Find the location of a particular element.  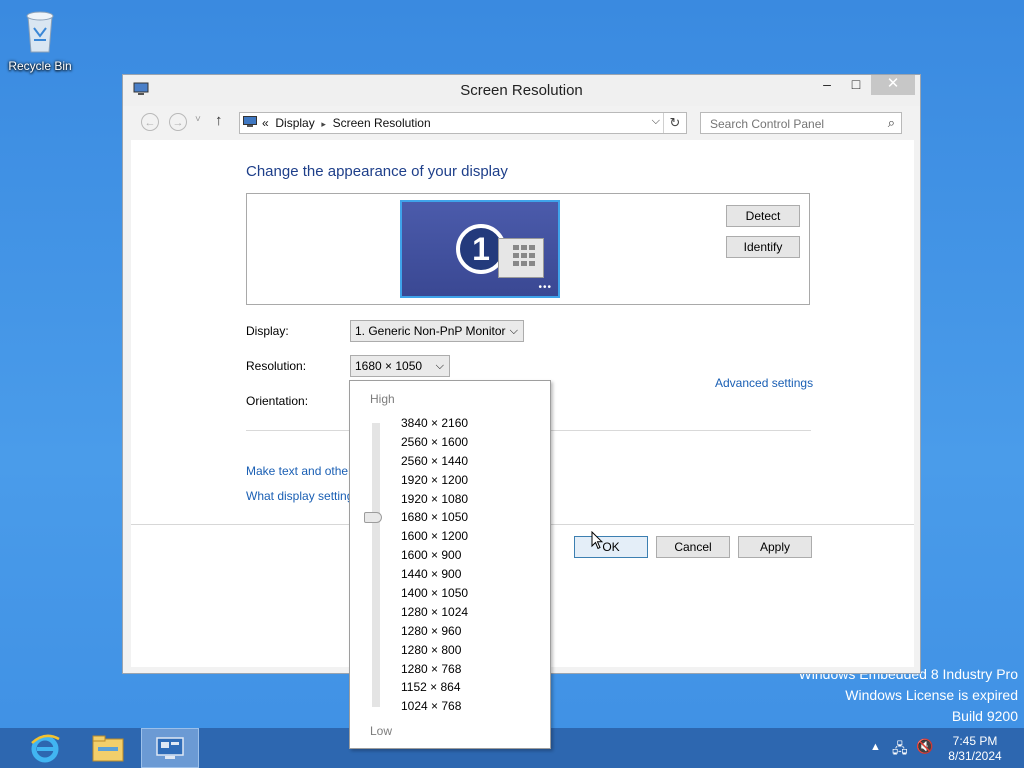

display-label: Display: is located at coordinates (267, 331).